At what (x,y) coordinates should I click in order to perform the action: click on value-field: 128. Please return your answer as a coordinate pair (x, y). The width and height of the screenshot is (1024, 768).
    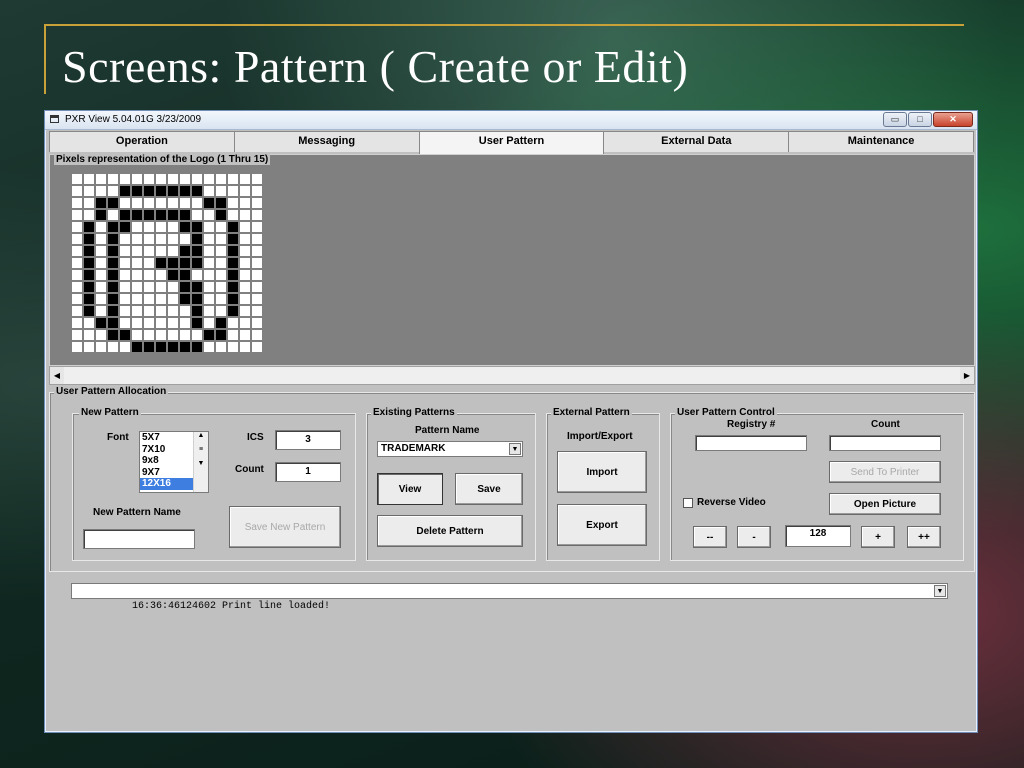
    Looking at the image, I should click on (818, 536).